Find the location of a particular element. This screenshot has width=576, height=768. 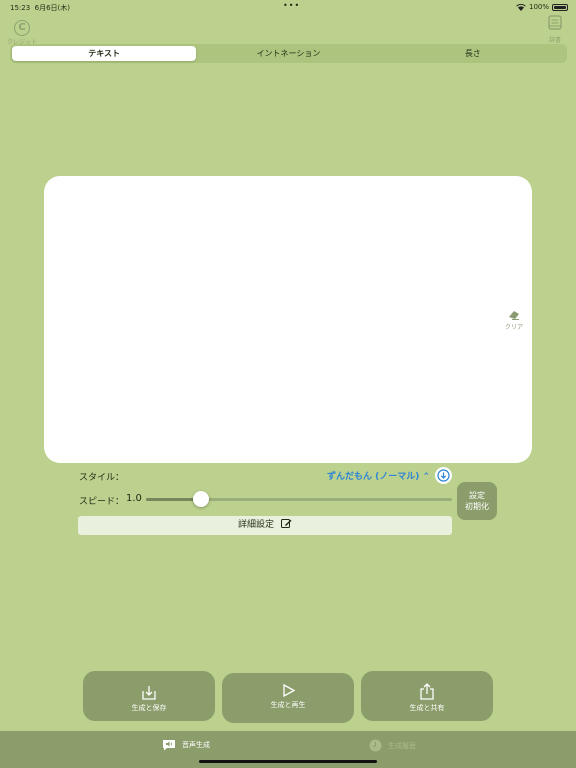

style-label: スタイル： is located at coordinates (102, 478).